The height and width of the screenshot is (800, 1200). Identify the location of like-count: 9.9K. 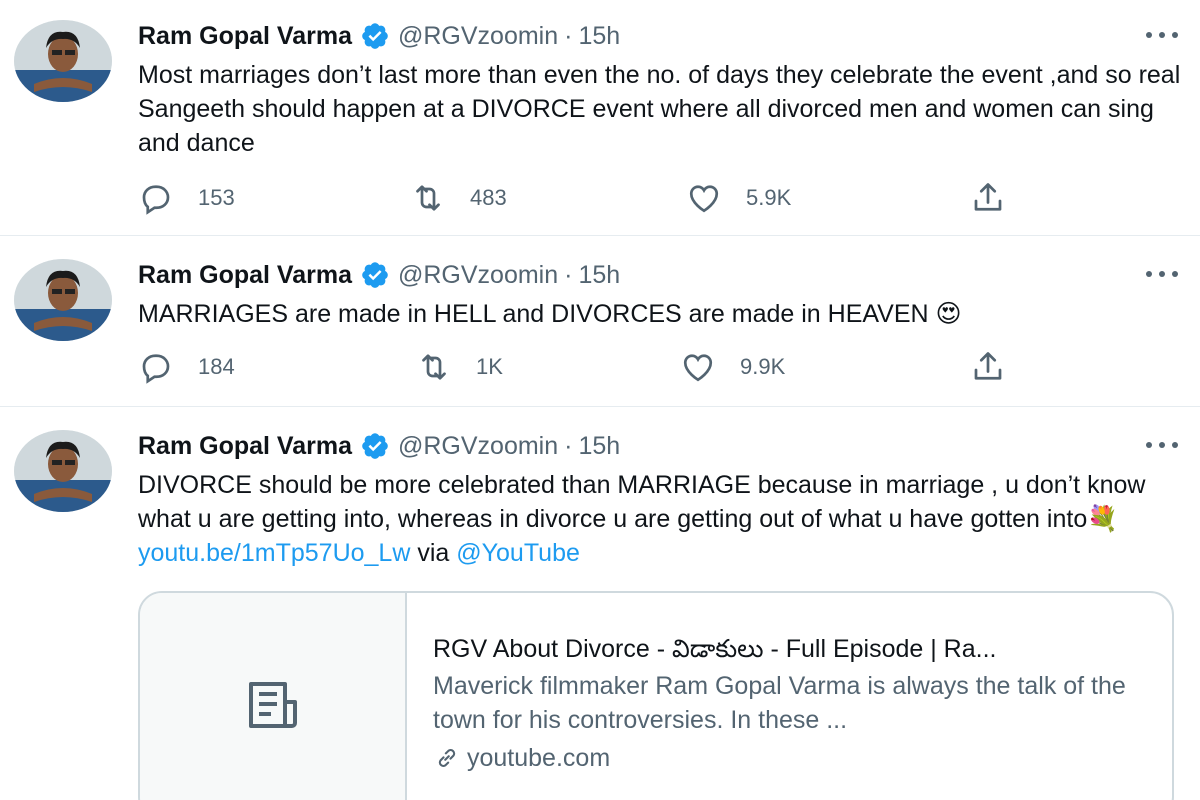
(763, 366).